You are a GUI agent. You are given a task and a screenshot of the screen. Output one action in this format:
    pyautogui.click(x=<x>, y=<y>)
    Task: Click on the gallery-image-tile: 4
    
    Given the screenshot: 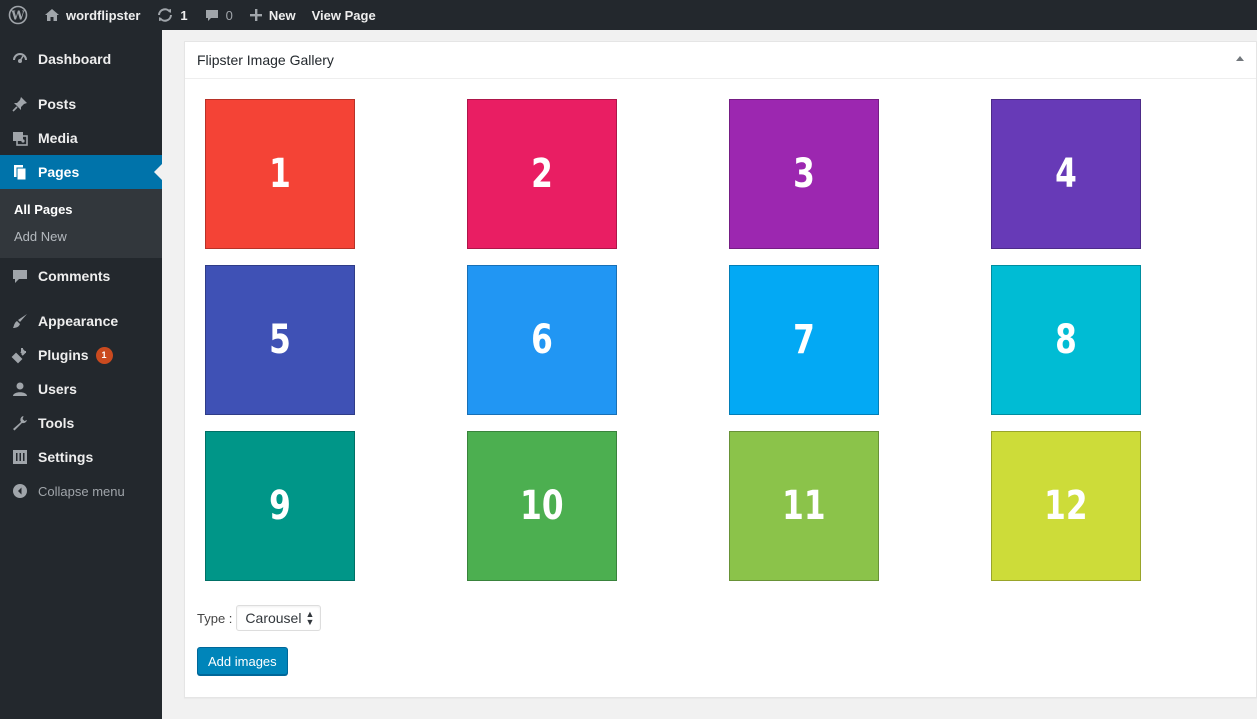 What is the action you would take?
    pyautogui.click(x=1066, y=174)
    